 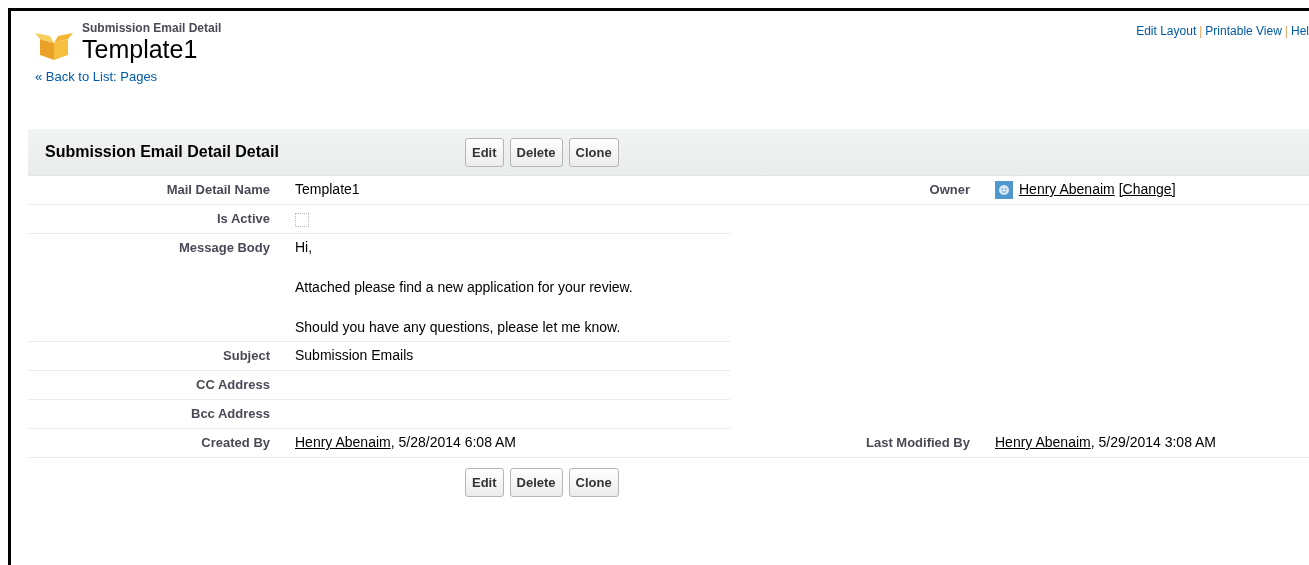 I want to click on back-link: « Back to List: Pages, so click(x=96, y=76).